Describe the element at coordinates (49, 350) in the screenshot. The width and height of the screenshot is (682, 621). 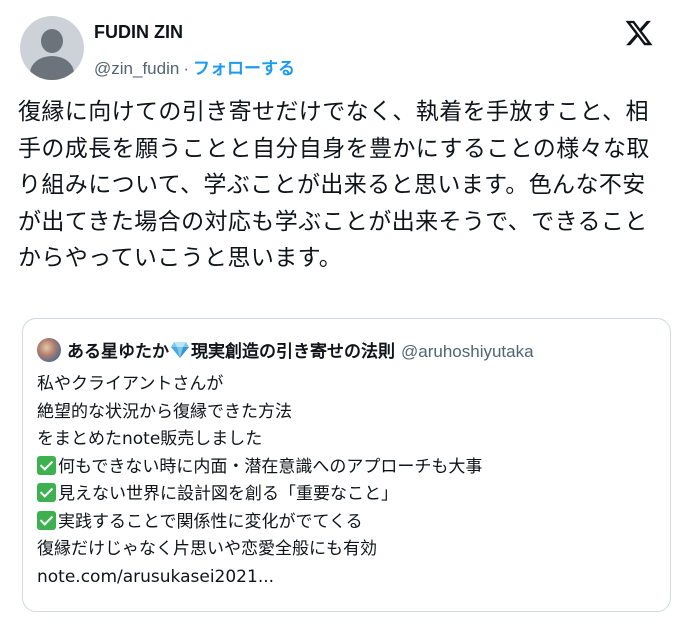
I see `quoted-author-avatar` at that location.